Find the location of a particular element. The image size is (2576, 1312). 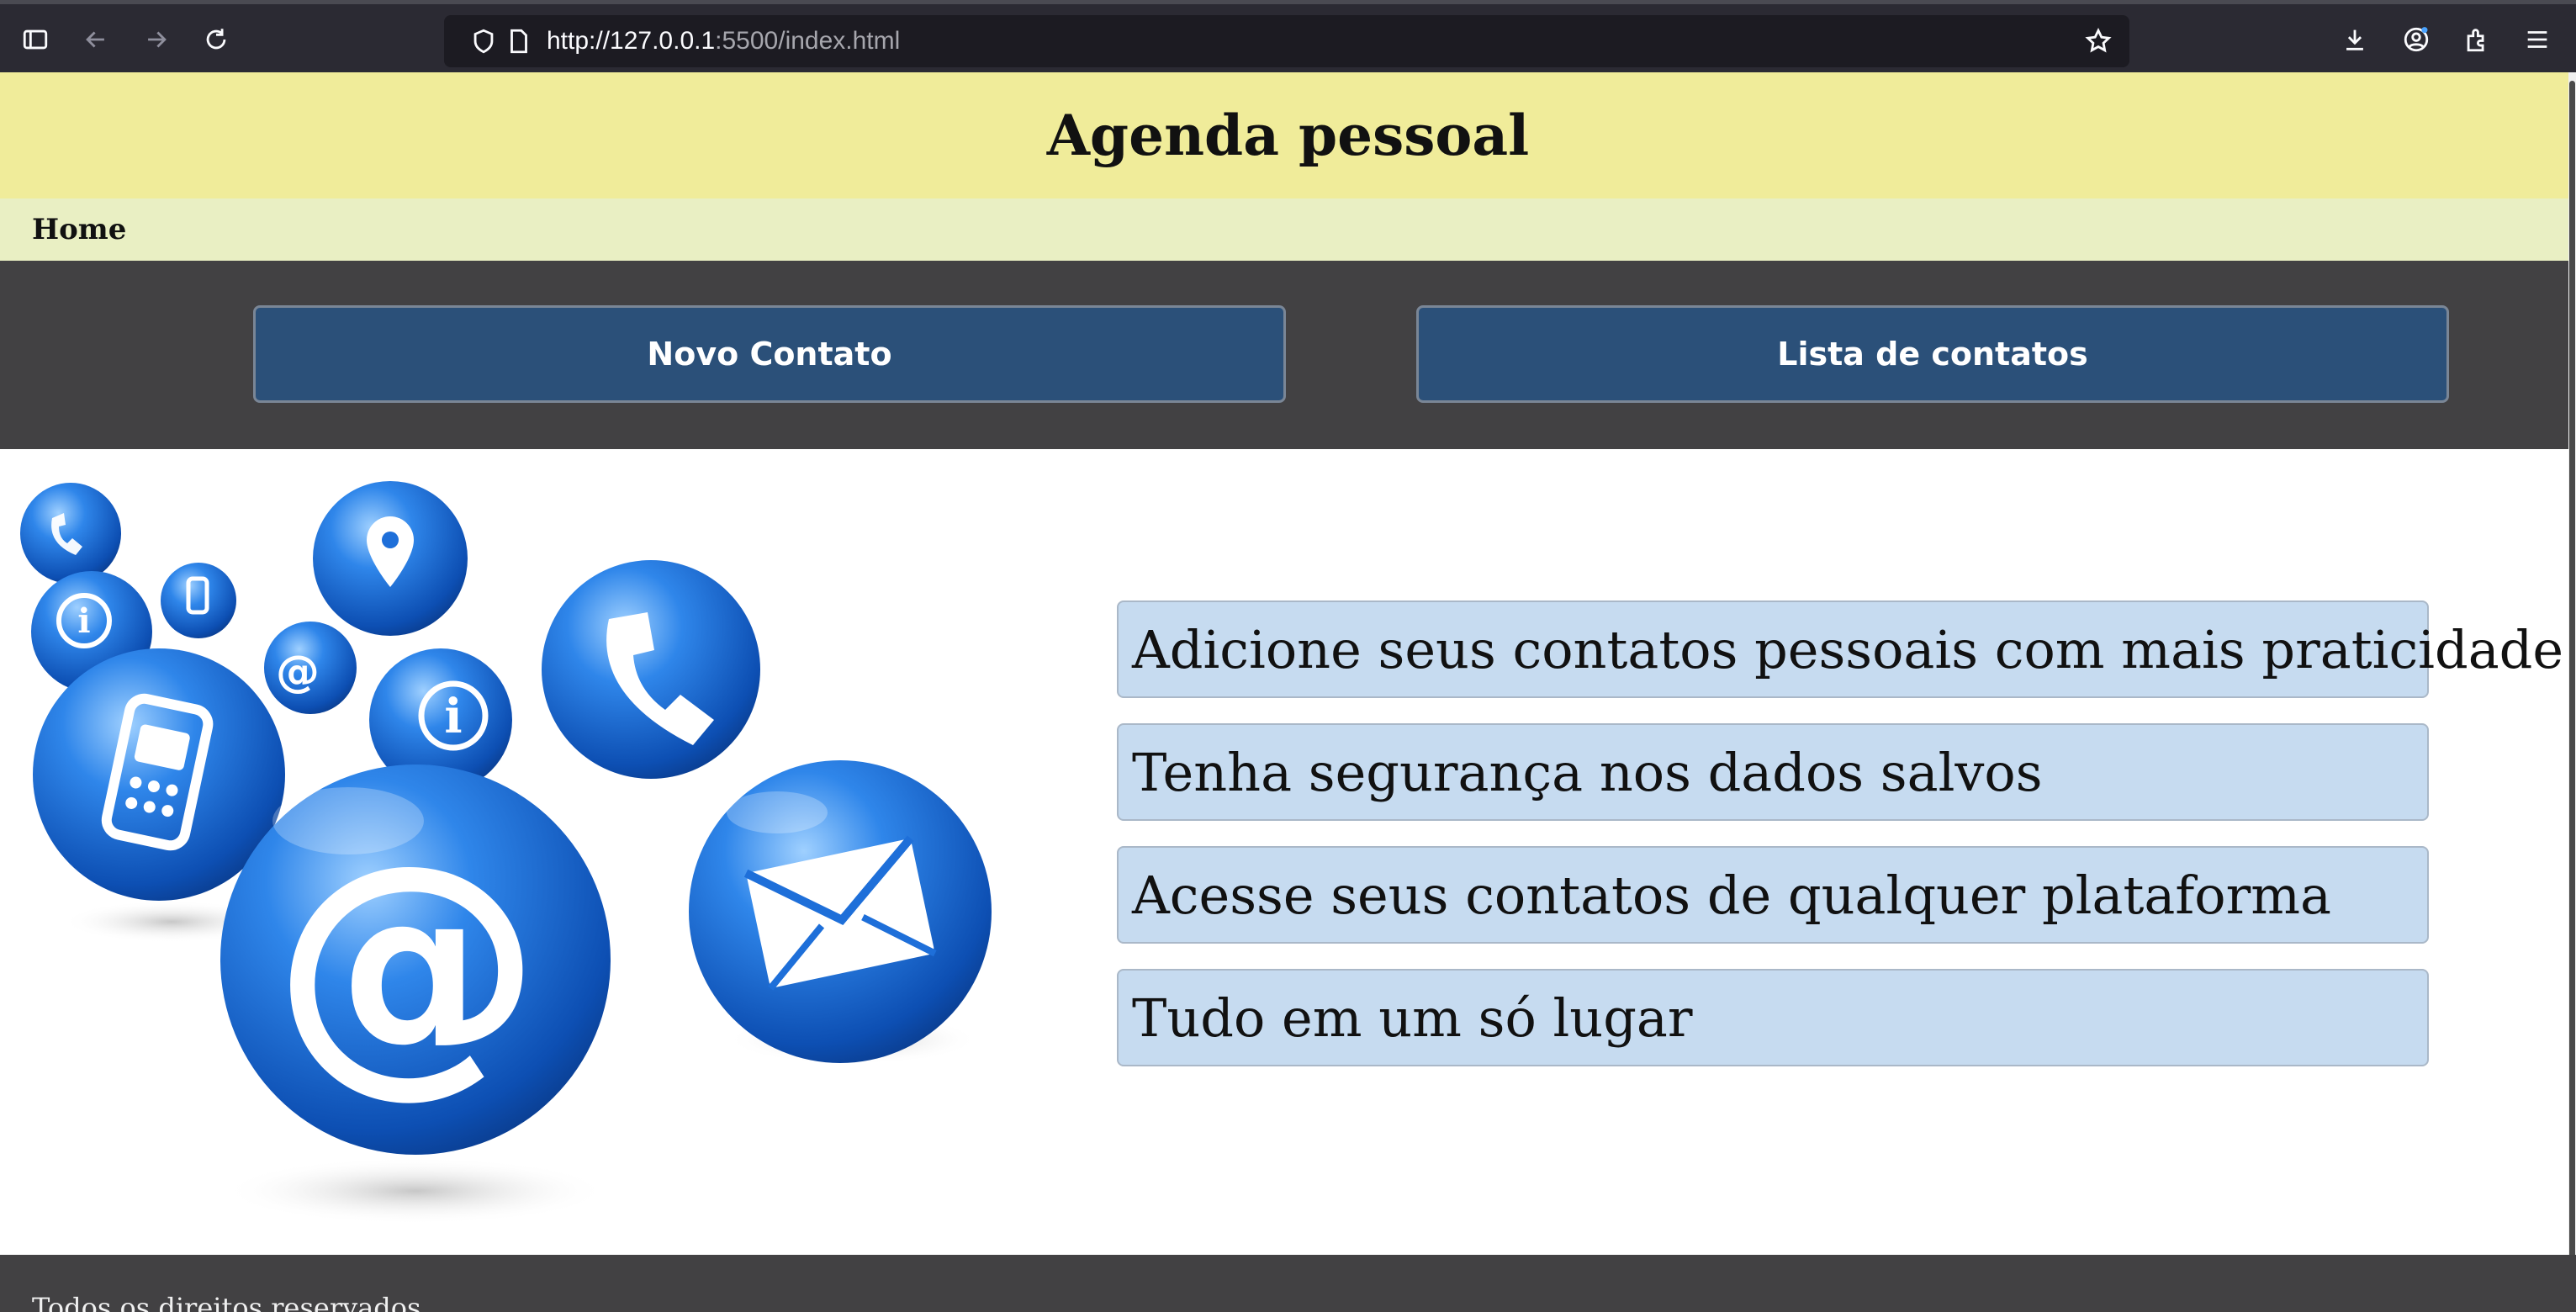

feature-item: Tenha segurança nos dados salvos is located at coordinates (1773, 772).